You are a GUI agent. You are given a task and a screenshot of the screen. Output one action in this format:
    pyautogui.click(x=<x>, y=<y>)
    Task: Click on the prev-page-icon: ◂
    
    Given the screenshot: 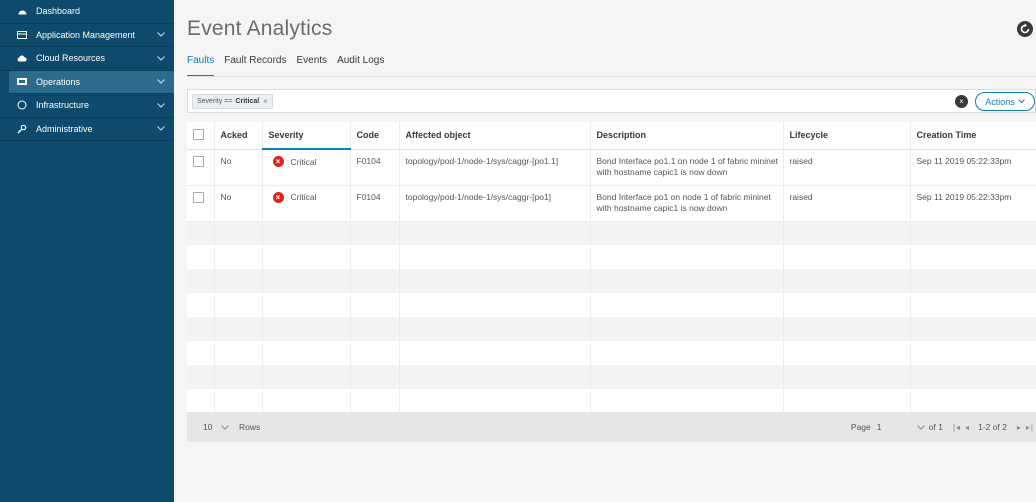 What is the action you would take?
    pyautogui.click(x=967, y=427)
    